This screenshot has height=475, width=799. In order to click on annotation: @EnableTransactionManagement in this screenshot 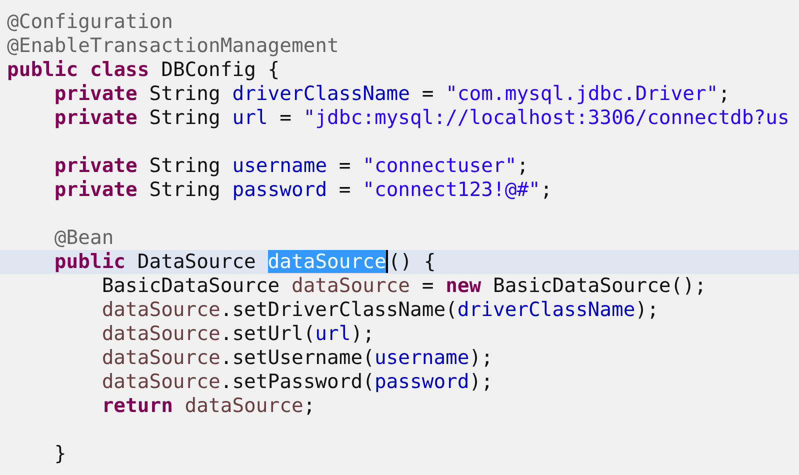, I will do `click(173, 45)`.